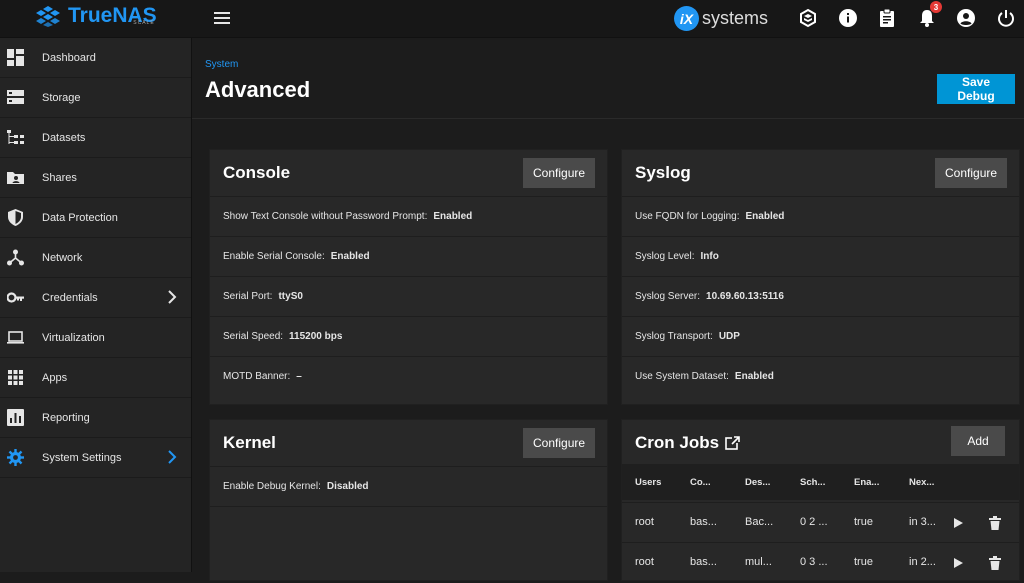  What do you see at coordinates (80, 217) in the screenshot?
I see `sidebar-item-label: Data Protection` at bounding box center [80, 217].